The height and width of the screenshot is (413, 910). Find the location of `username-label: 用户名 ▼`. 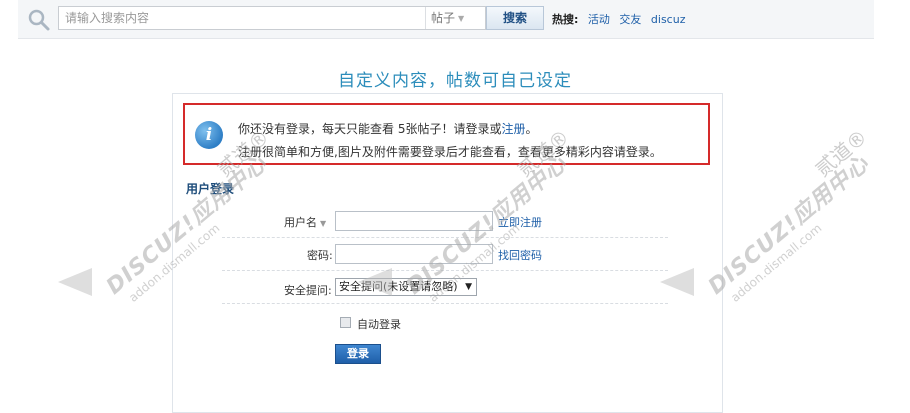

username-label: 用户名 ▼ is located at coordinates (305, 222).